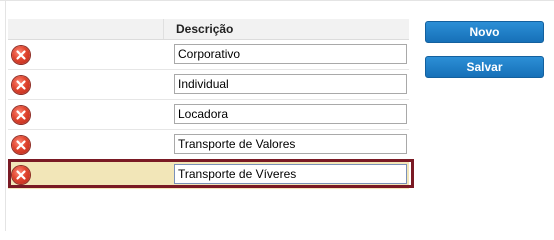 The image size is (554, 240). I want to click on new-button: Novo, so click(484, 32).